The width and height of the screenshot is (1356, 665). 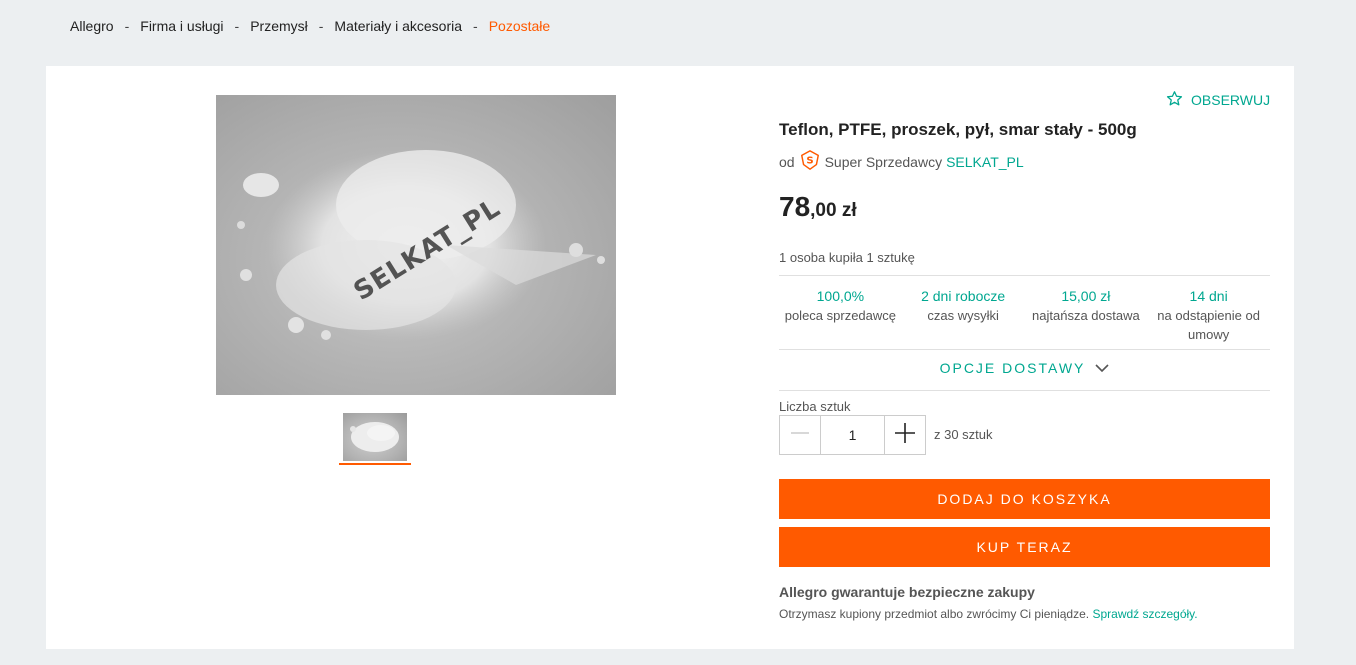 I want to click on watch-label: OBSERWUJ, so click(x=1231, y=100).